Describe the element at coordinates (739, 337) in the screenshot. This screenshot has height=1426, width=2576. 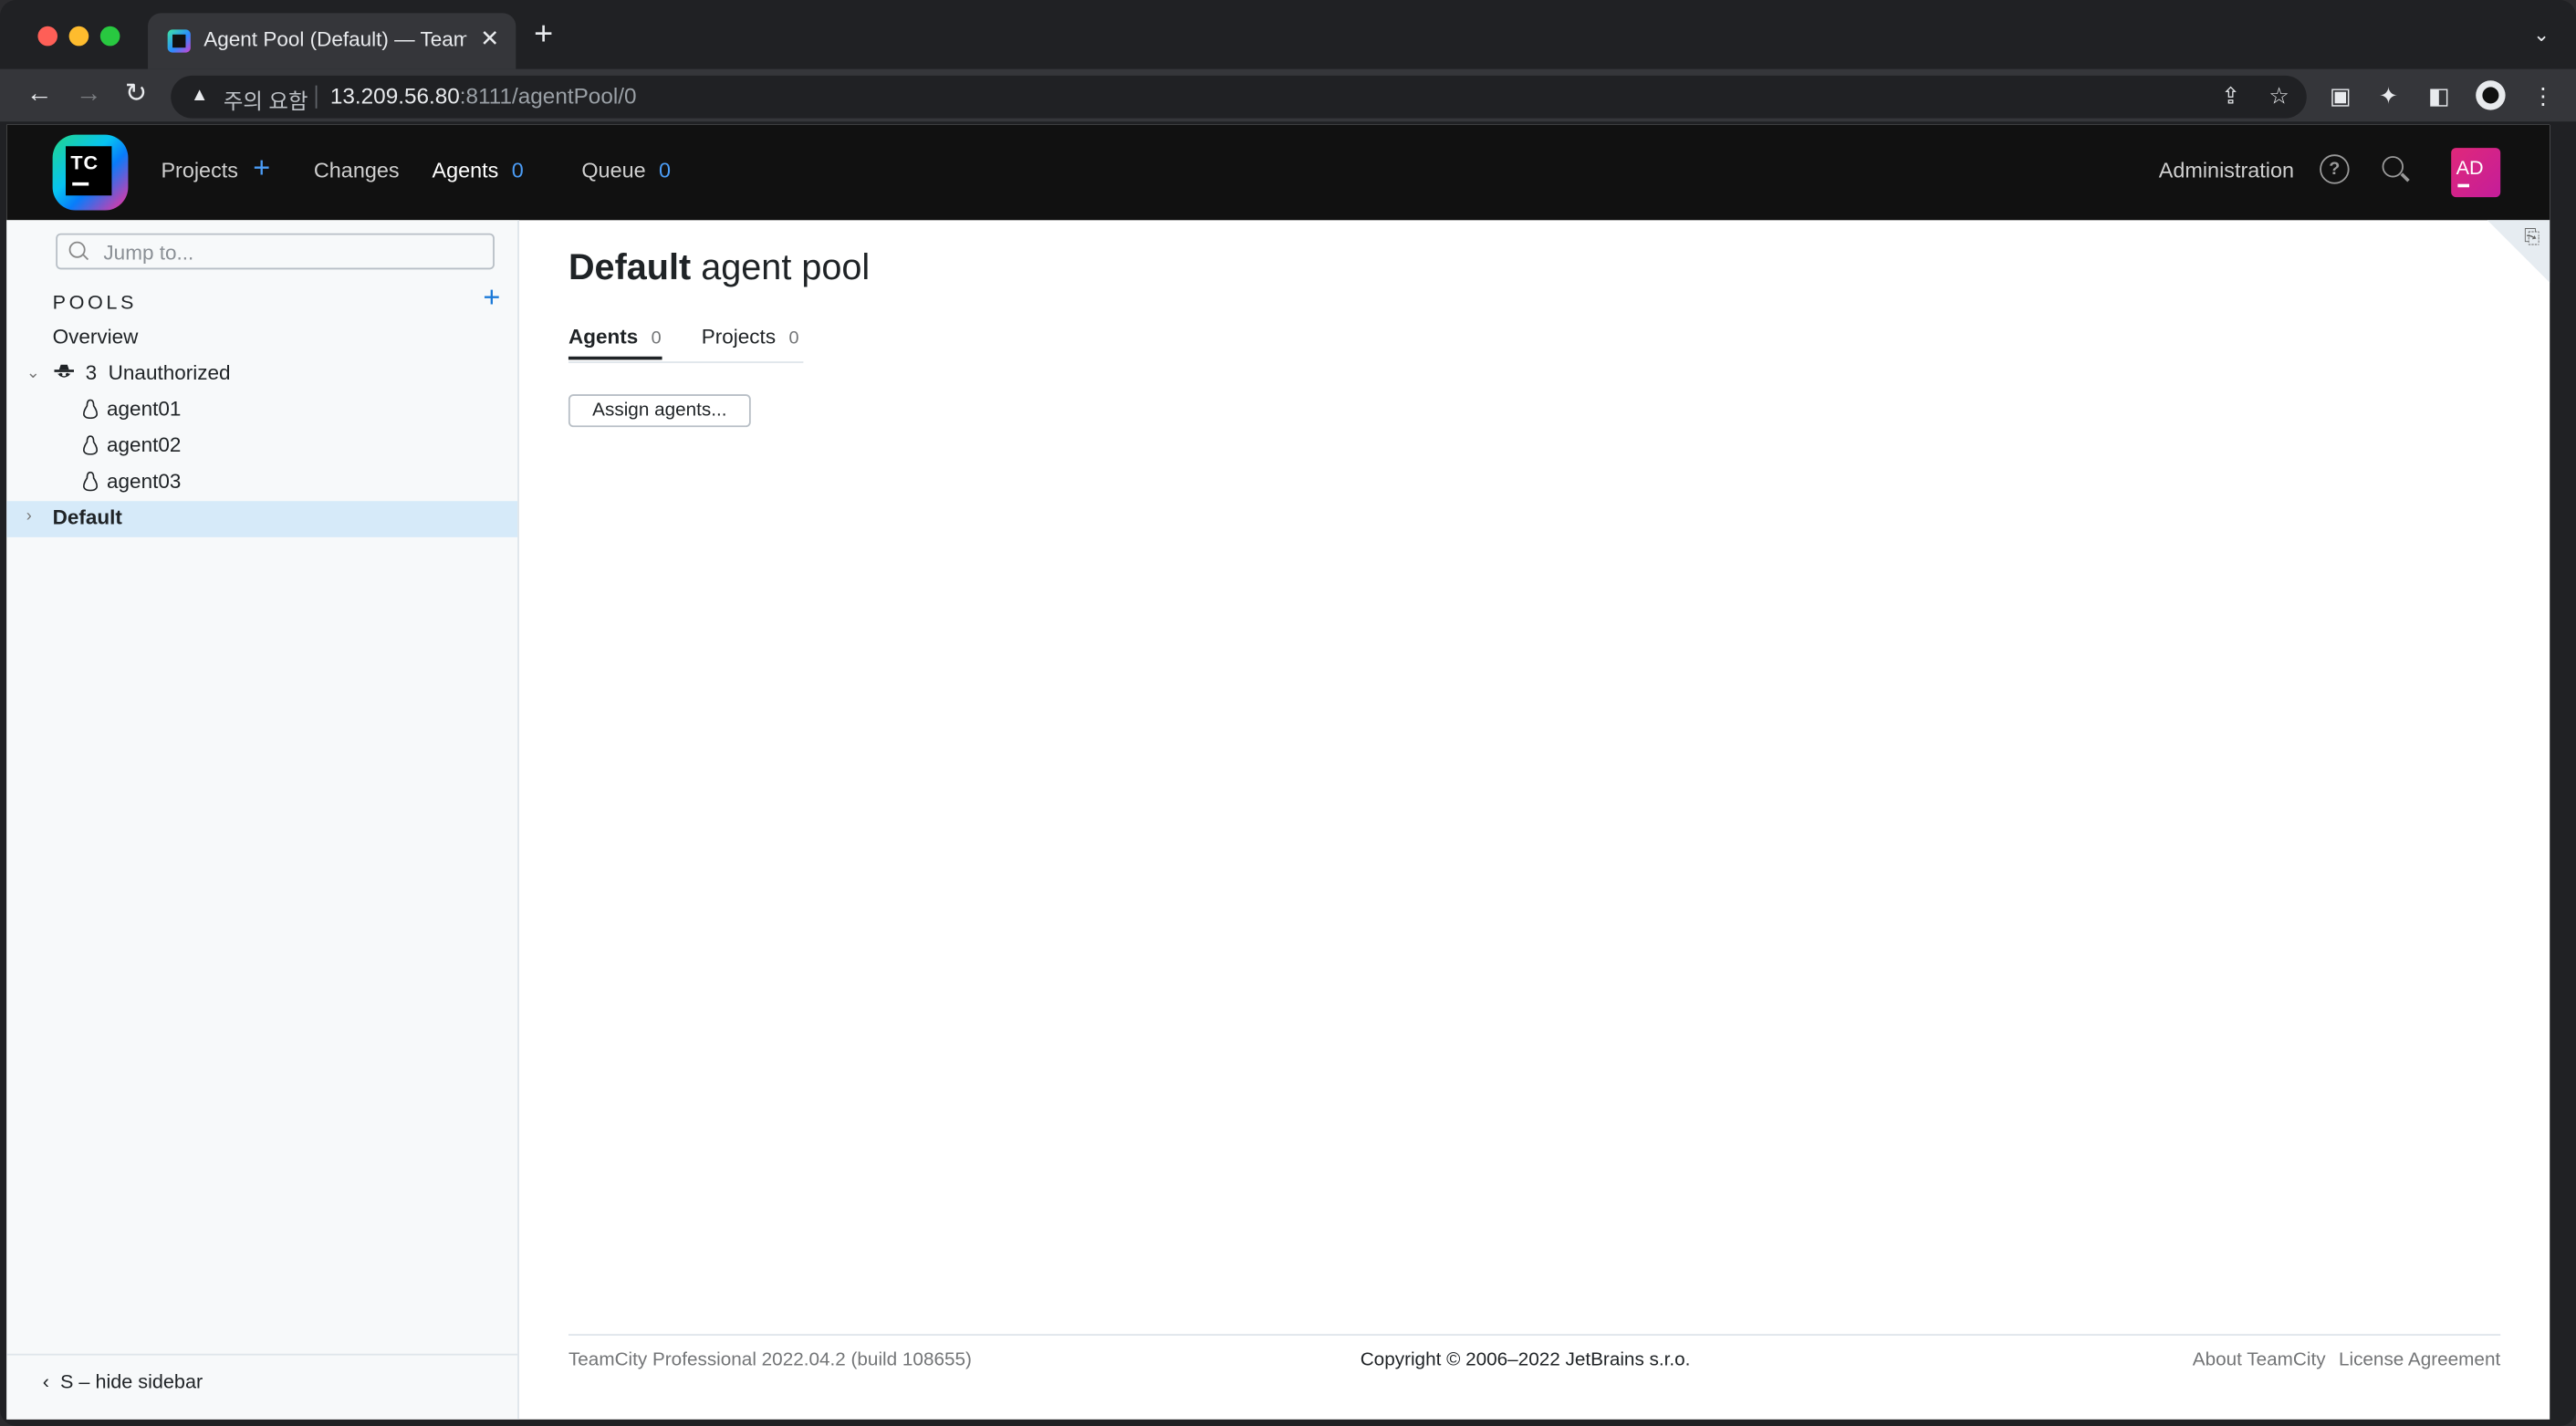
I see `tab-projects-label: Projects` at that location.